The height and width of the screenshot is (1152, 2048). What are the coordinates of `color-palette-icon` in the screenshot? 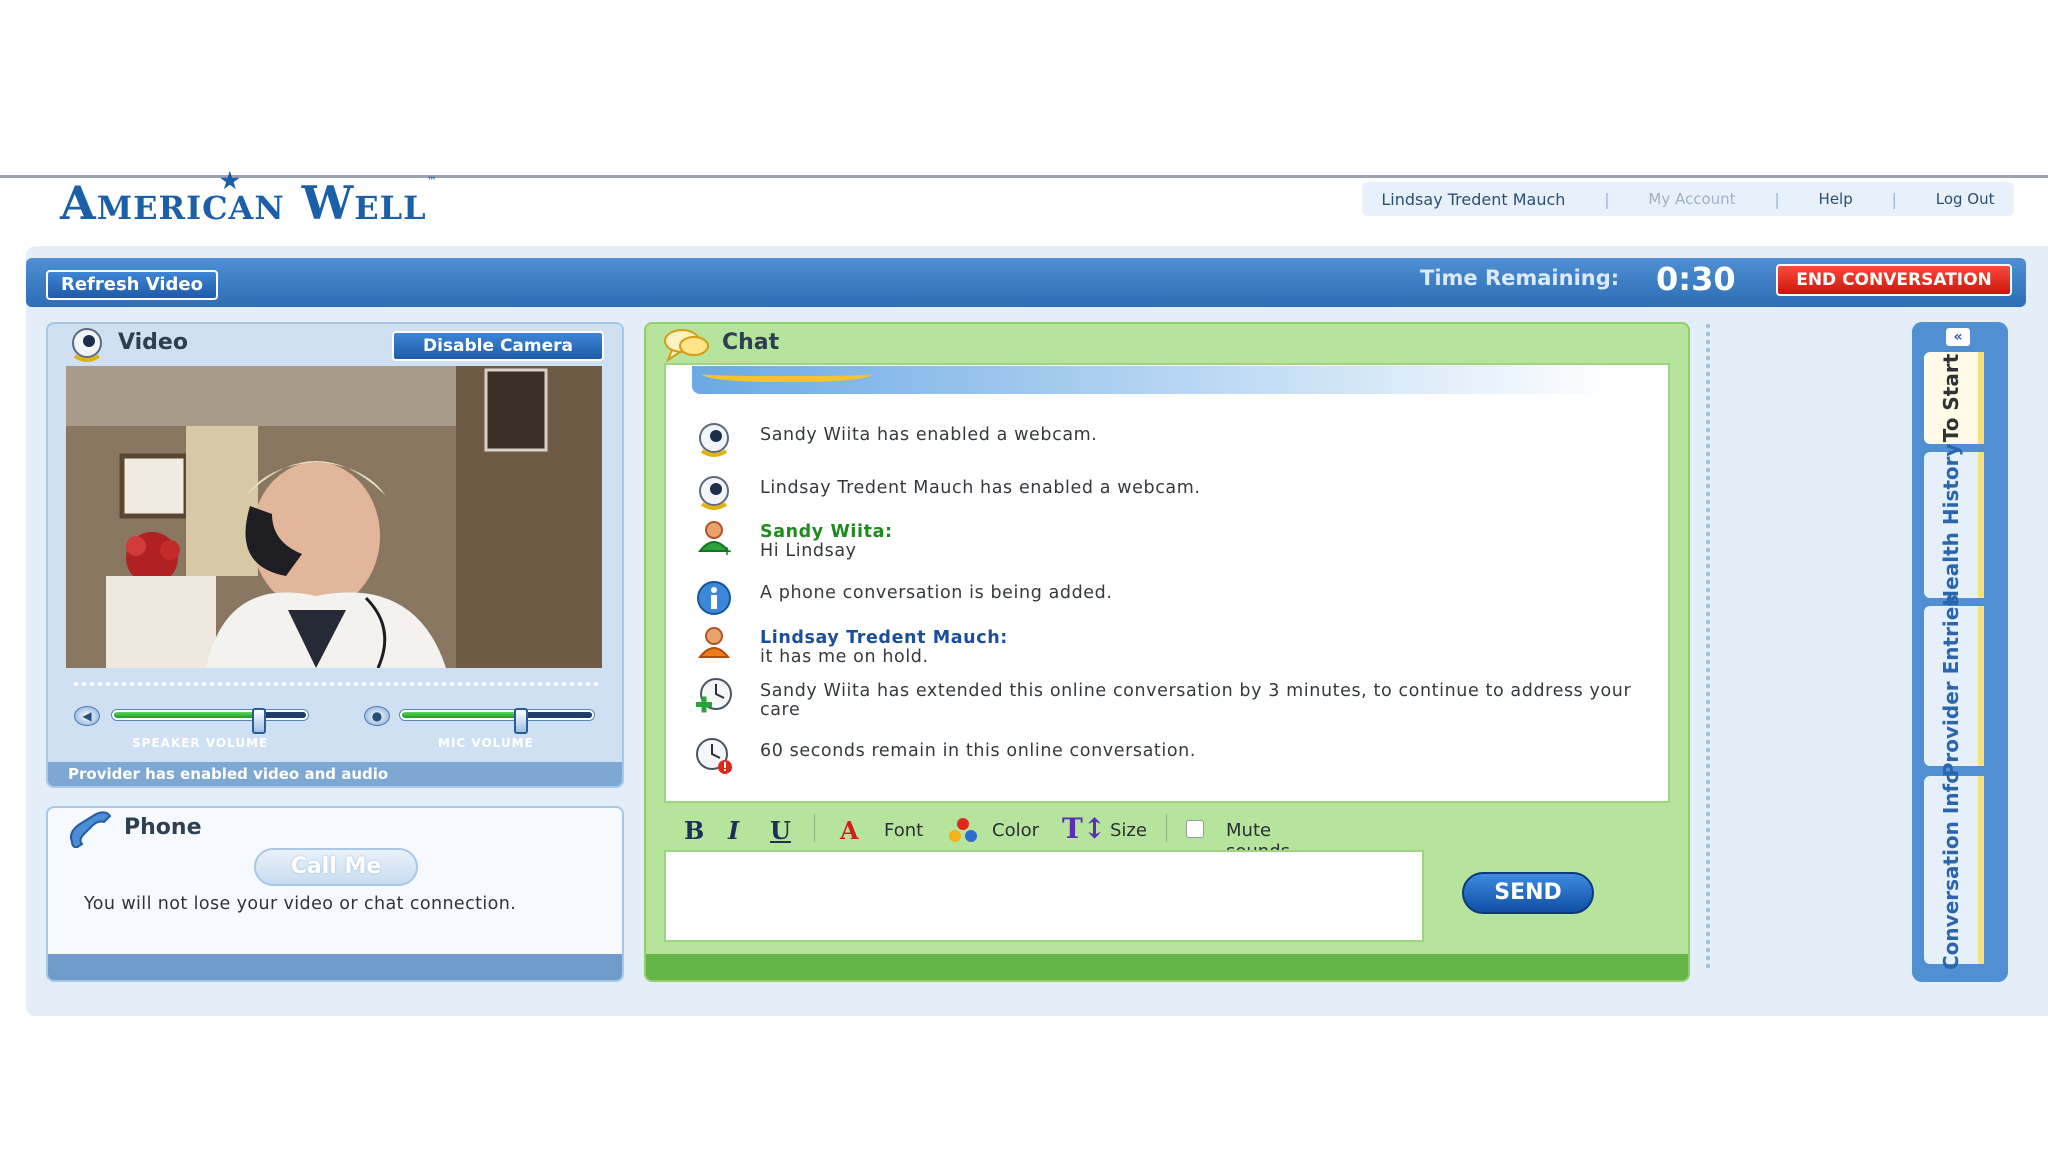 It's located at (963, 830).